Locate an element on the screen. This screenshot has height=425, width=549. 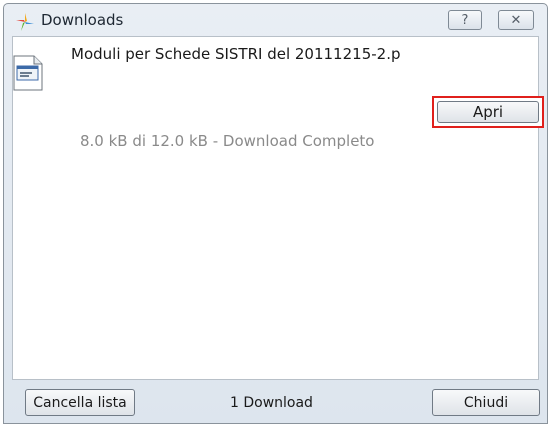
document-file-icon is located at coordinates (28, 73).